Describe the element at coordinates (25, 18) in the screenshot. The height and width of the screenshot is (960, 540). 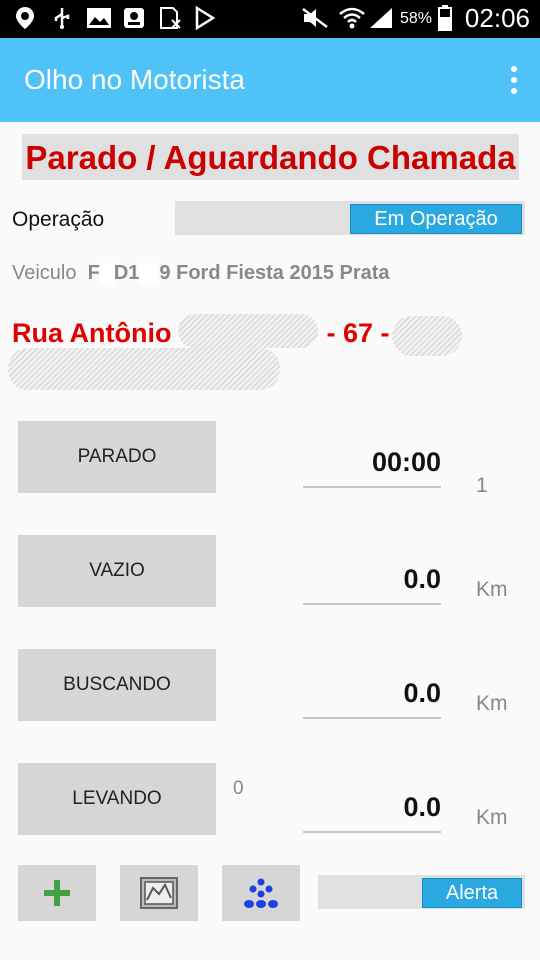
I see `location-icon` at that location.